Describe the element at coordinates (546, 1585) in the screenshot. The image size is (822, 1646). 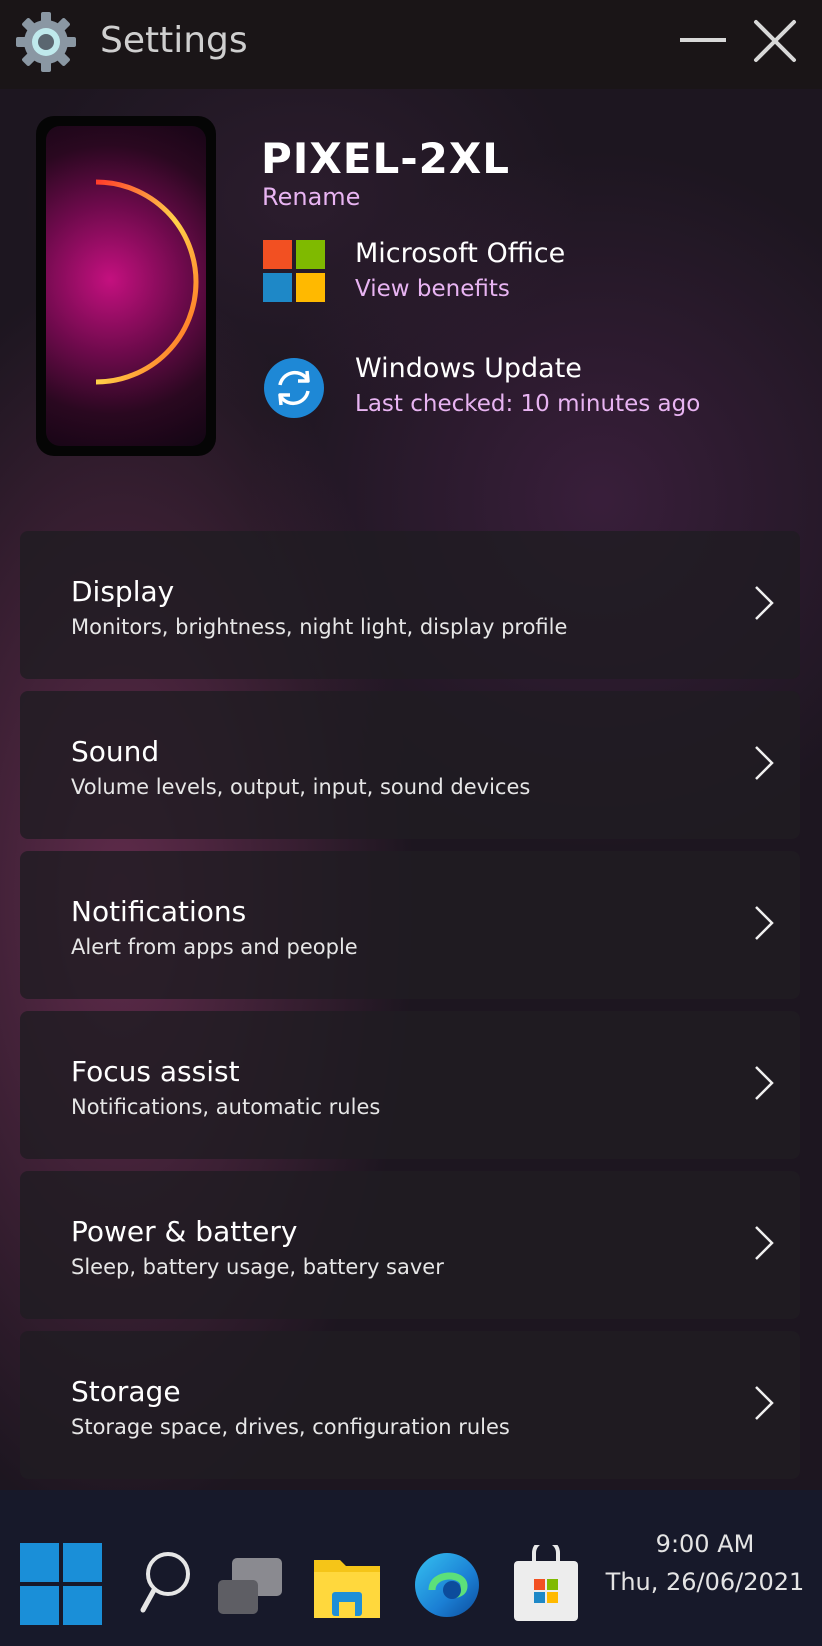
I see `store-icon` at that location.